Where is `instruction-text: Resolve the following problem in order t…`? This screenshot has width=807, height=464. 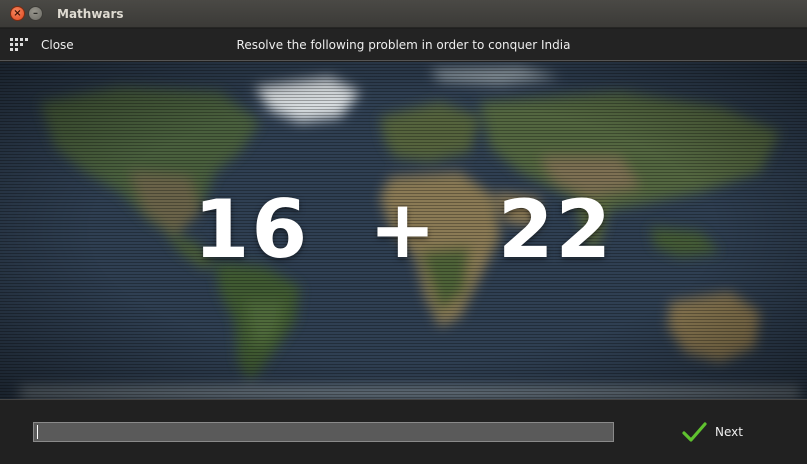 instruction-text: Resolve the following problem in order t… is located at coordinates (403, 44).